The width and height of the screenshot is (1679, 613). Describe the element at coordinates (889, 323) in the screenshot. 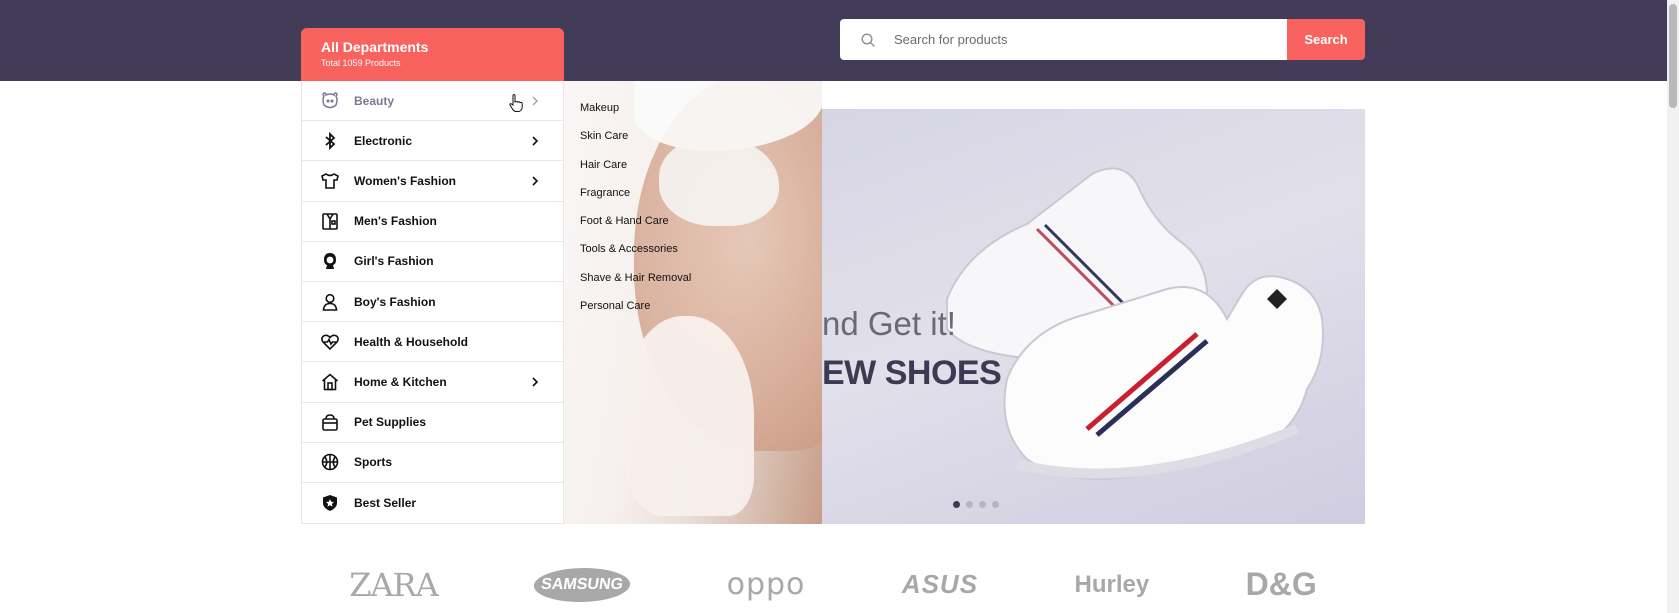

I see `banner-tagline: nd Get it!` at that location.